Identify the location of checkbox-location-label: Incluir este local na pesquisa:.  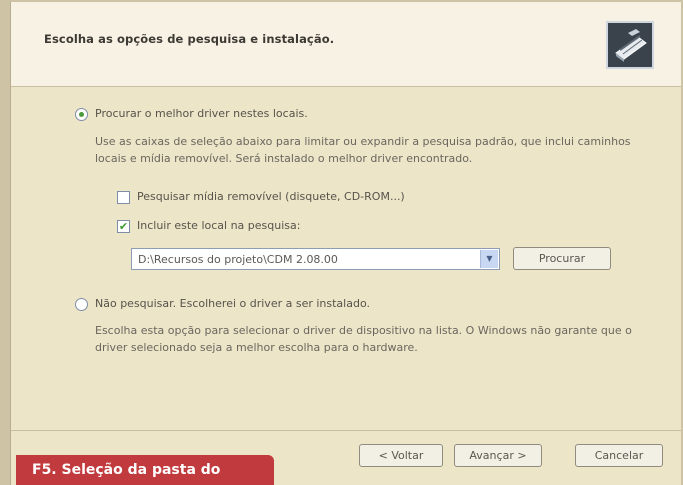
(219, 225).